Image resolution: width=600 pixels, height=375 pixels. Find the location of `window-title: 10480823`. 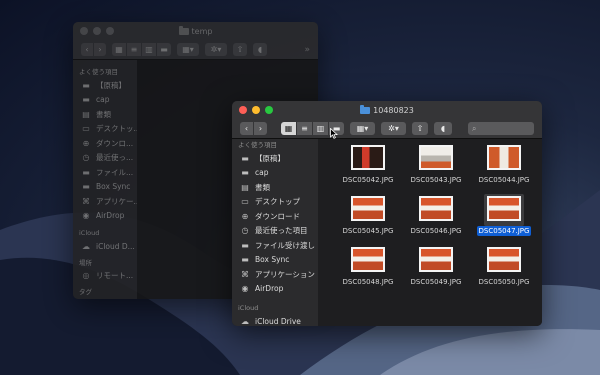

window-title: 10480823 is located at coordinates (387, 109).